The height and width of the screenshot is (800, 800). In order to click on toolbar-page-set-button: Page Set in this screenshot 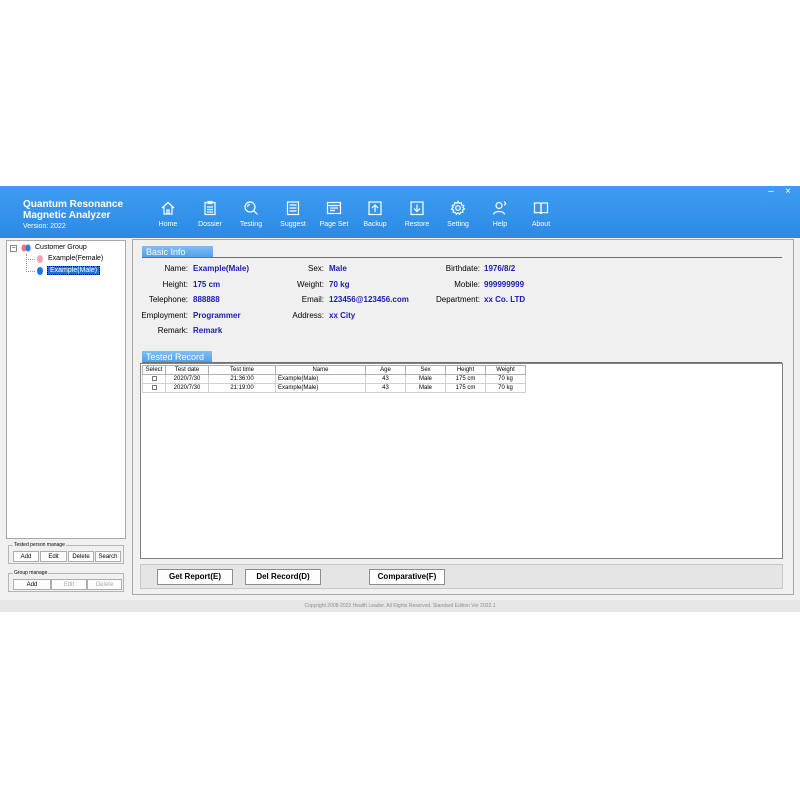, I will do `click(334, 217)`.